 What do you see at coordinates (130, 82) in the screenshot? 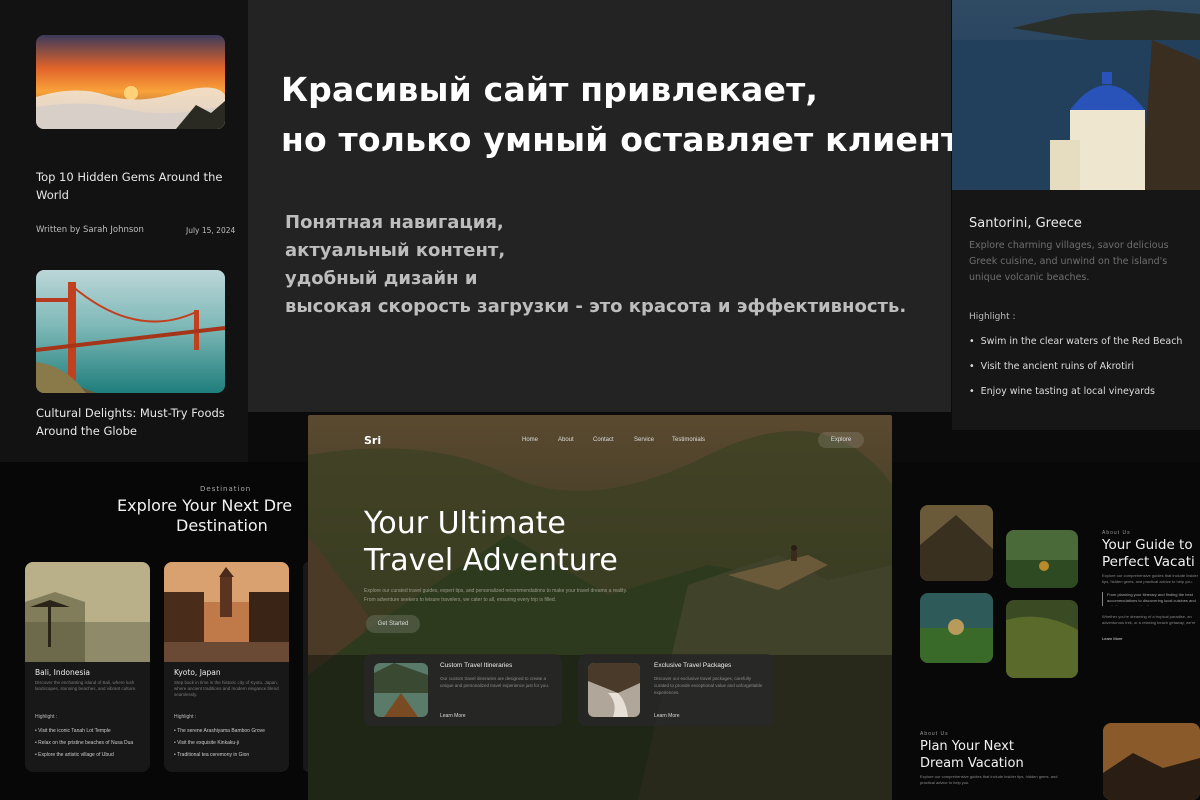
I see `sunset-mountains-image` at bounding box center [130, 82].